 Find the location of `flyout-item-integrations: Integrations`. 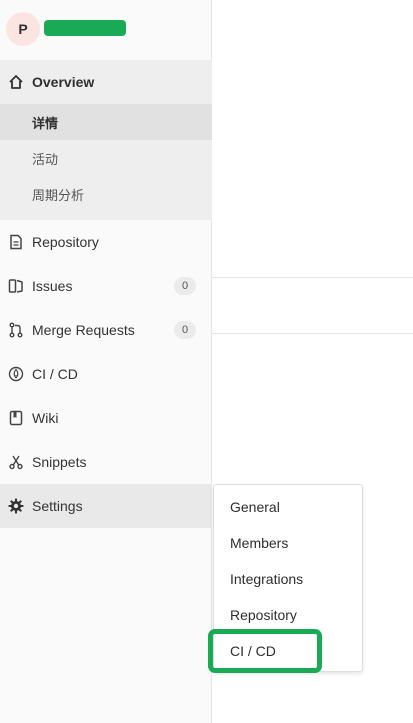

flyout-item-integrations: Integrations is located at coordinates (288, 579).